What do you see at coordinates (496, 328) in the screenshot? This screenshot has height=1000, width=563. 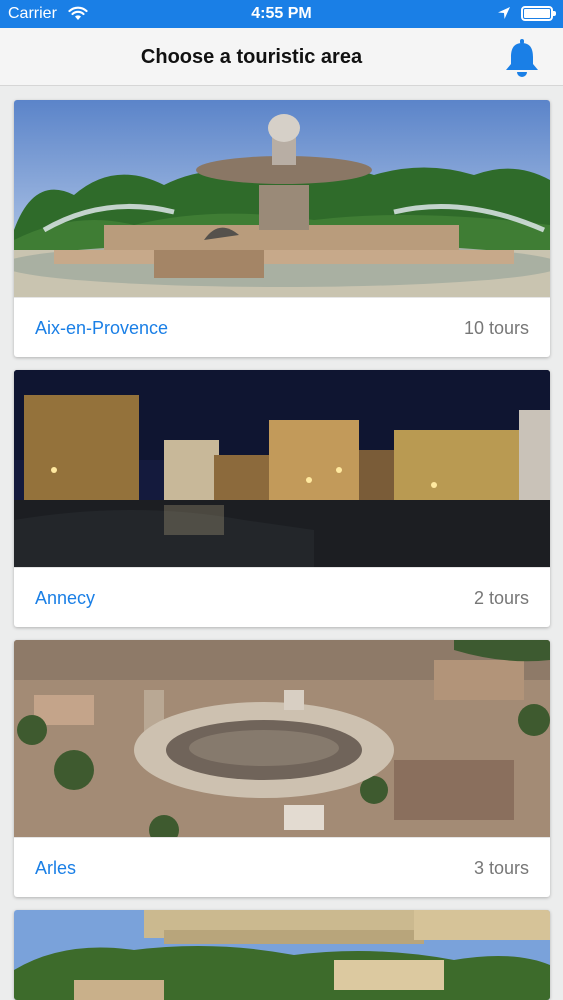 I see `tour-count: 10 tours` at bounding box center [496, 328].